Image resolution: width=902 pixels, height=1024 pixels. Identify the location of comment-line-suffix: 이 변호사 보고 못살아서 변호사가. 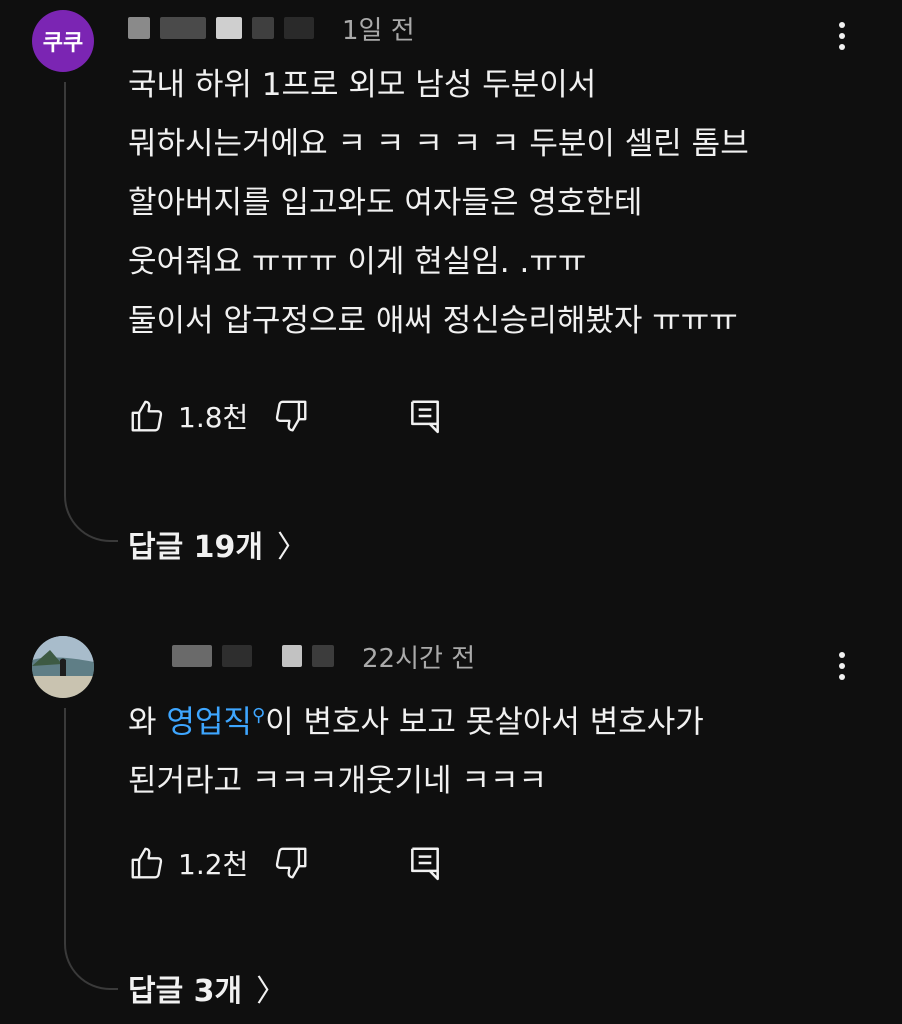
(484, 722).